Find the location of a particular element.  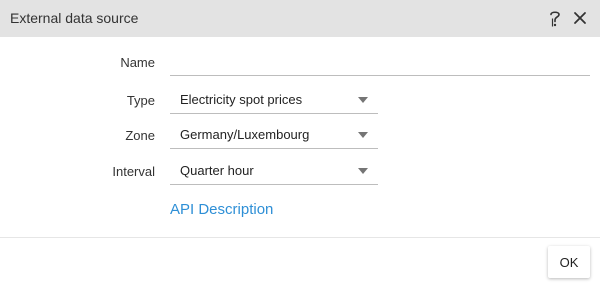

name-input is located at coordinates (380, 63).